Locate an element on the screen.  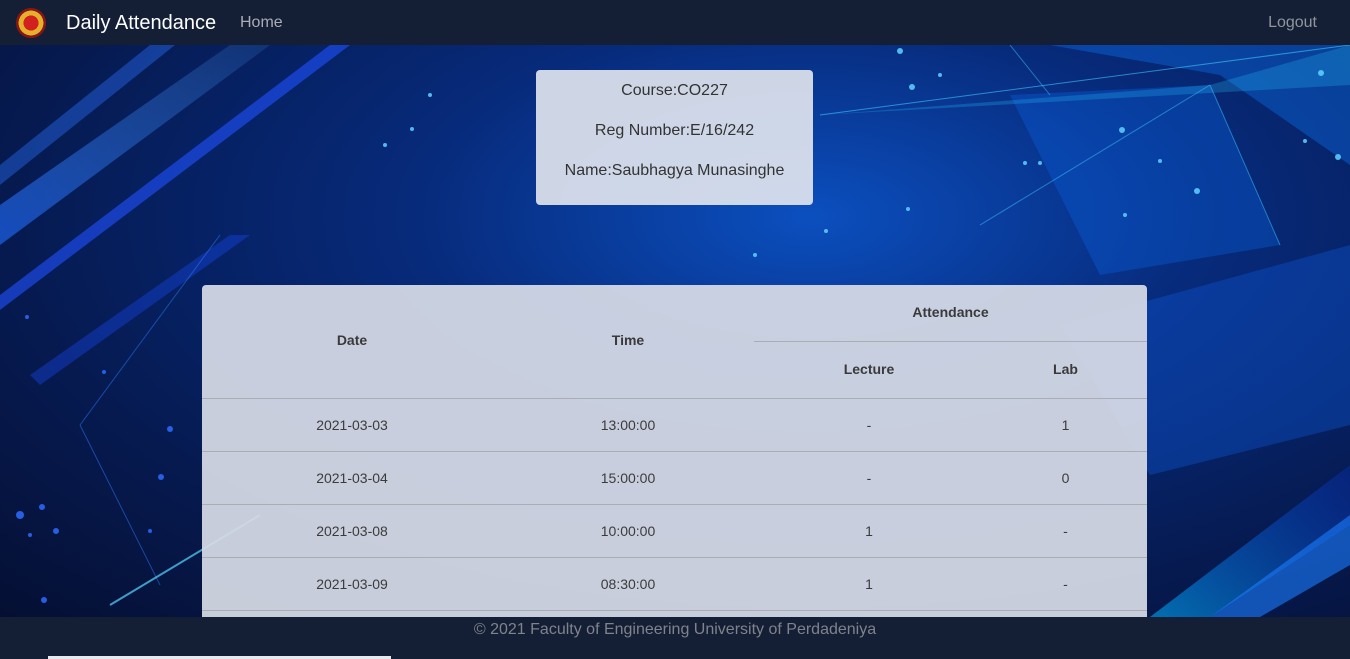
cell-date: 2021-03-03 is located at coordinates (352, 425).